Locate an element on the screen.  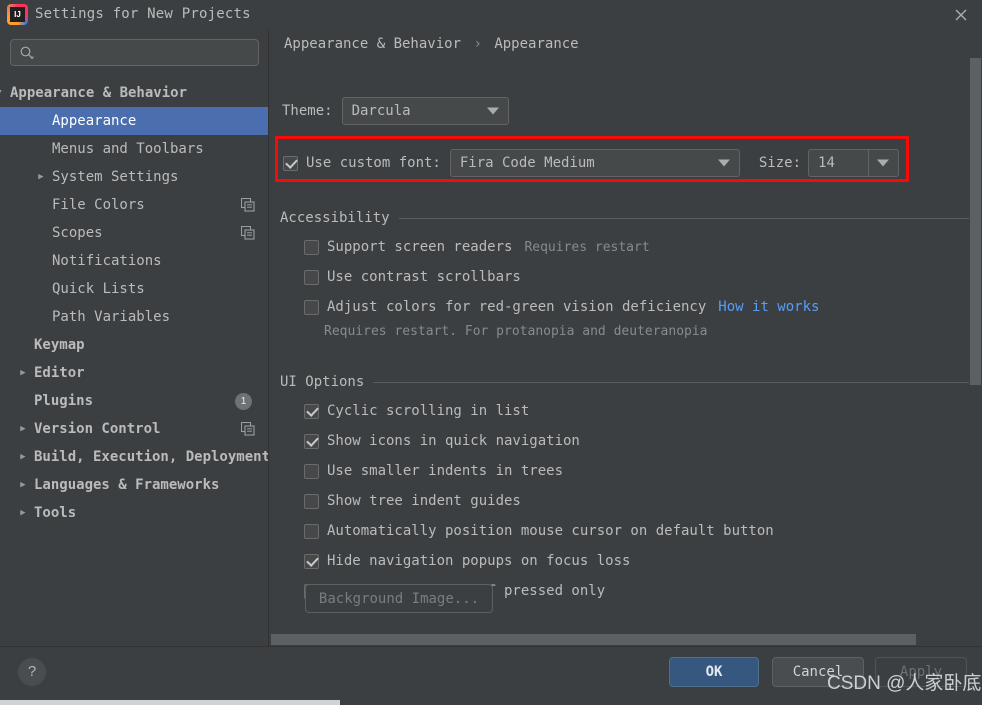
breadcrumb: Appearance & Behavior › Appearance is located at coordinates (431, 44).